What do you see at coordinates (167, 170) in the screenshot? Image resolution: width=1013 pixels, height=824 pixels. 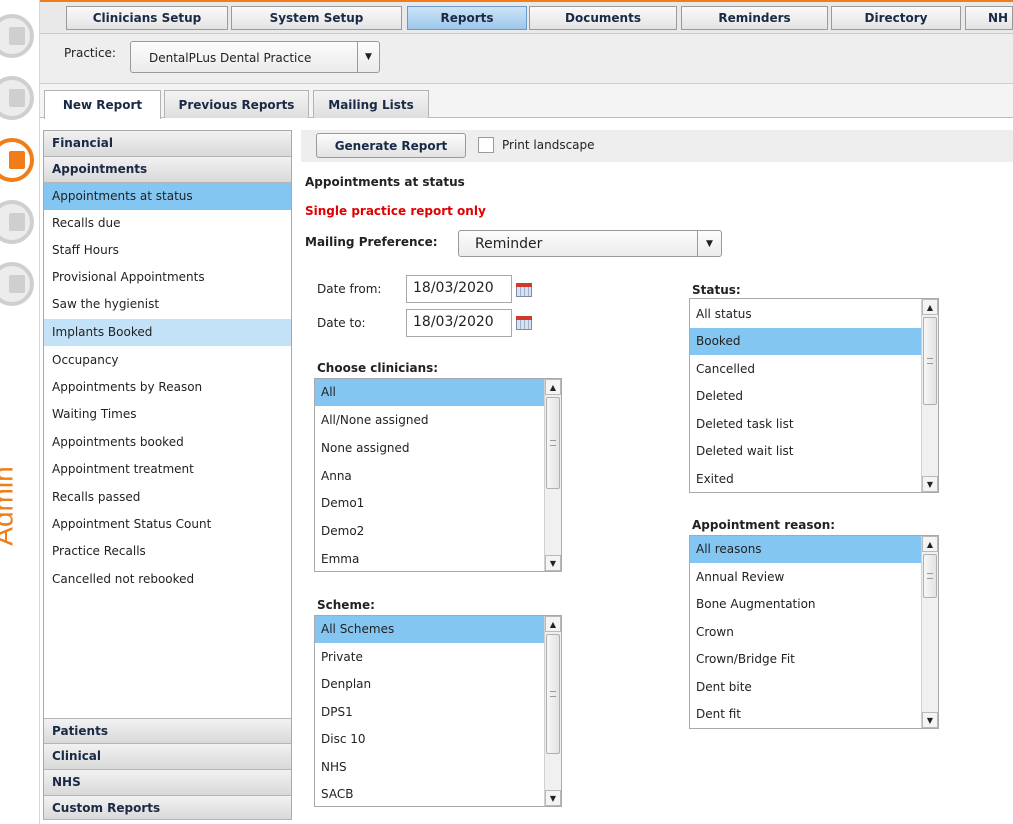 I see `category-appointments: Appointments` at bounding box center [167, 170].